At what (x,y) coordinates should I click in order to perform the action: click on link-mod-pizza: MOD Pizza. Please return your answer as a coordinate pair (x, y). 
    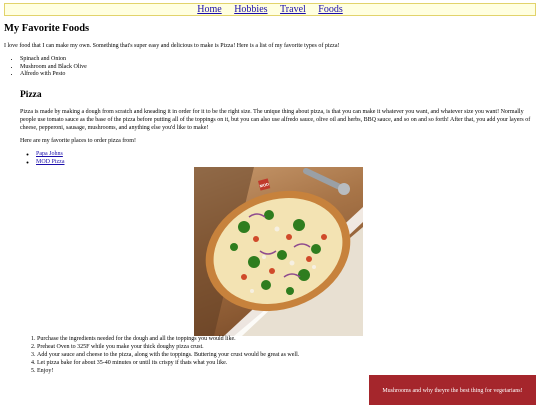
    Looking at the image, I should click on (50, 162).